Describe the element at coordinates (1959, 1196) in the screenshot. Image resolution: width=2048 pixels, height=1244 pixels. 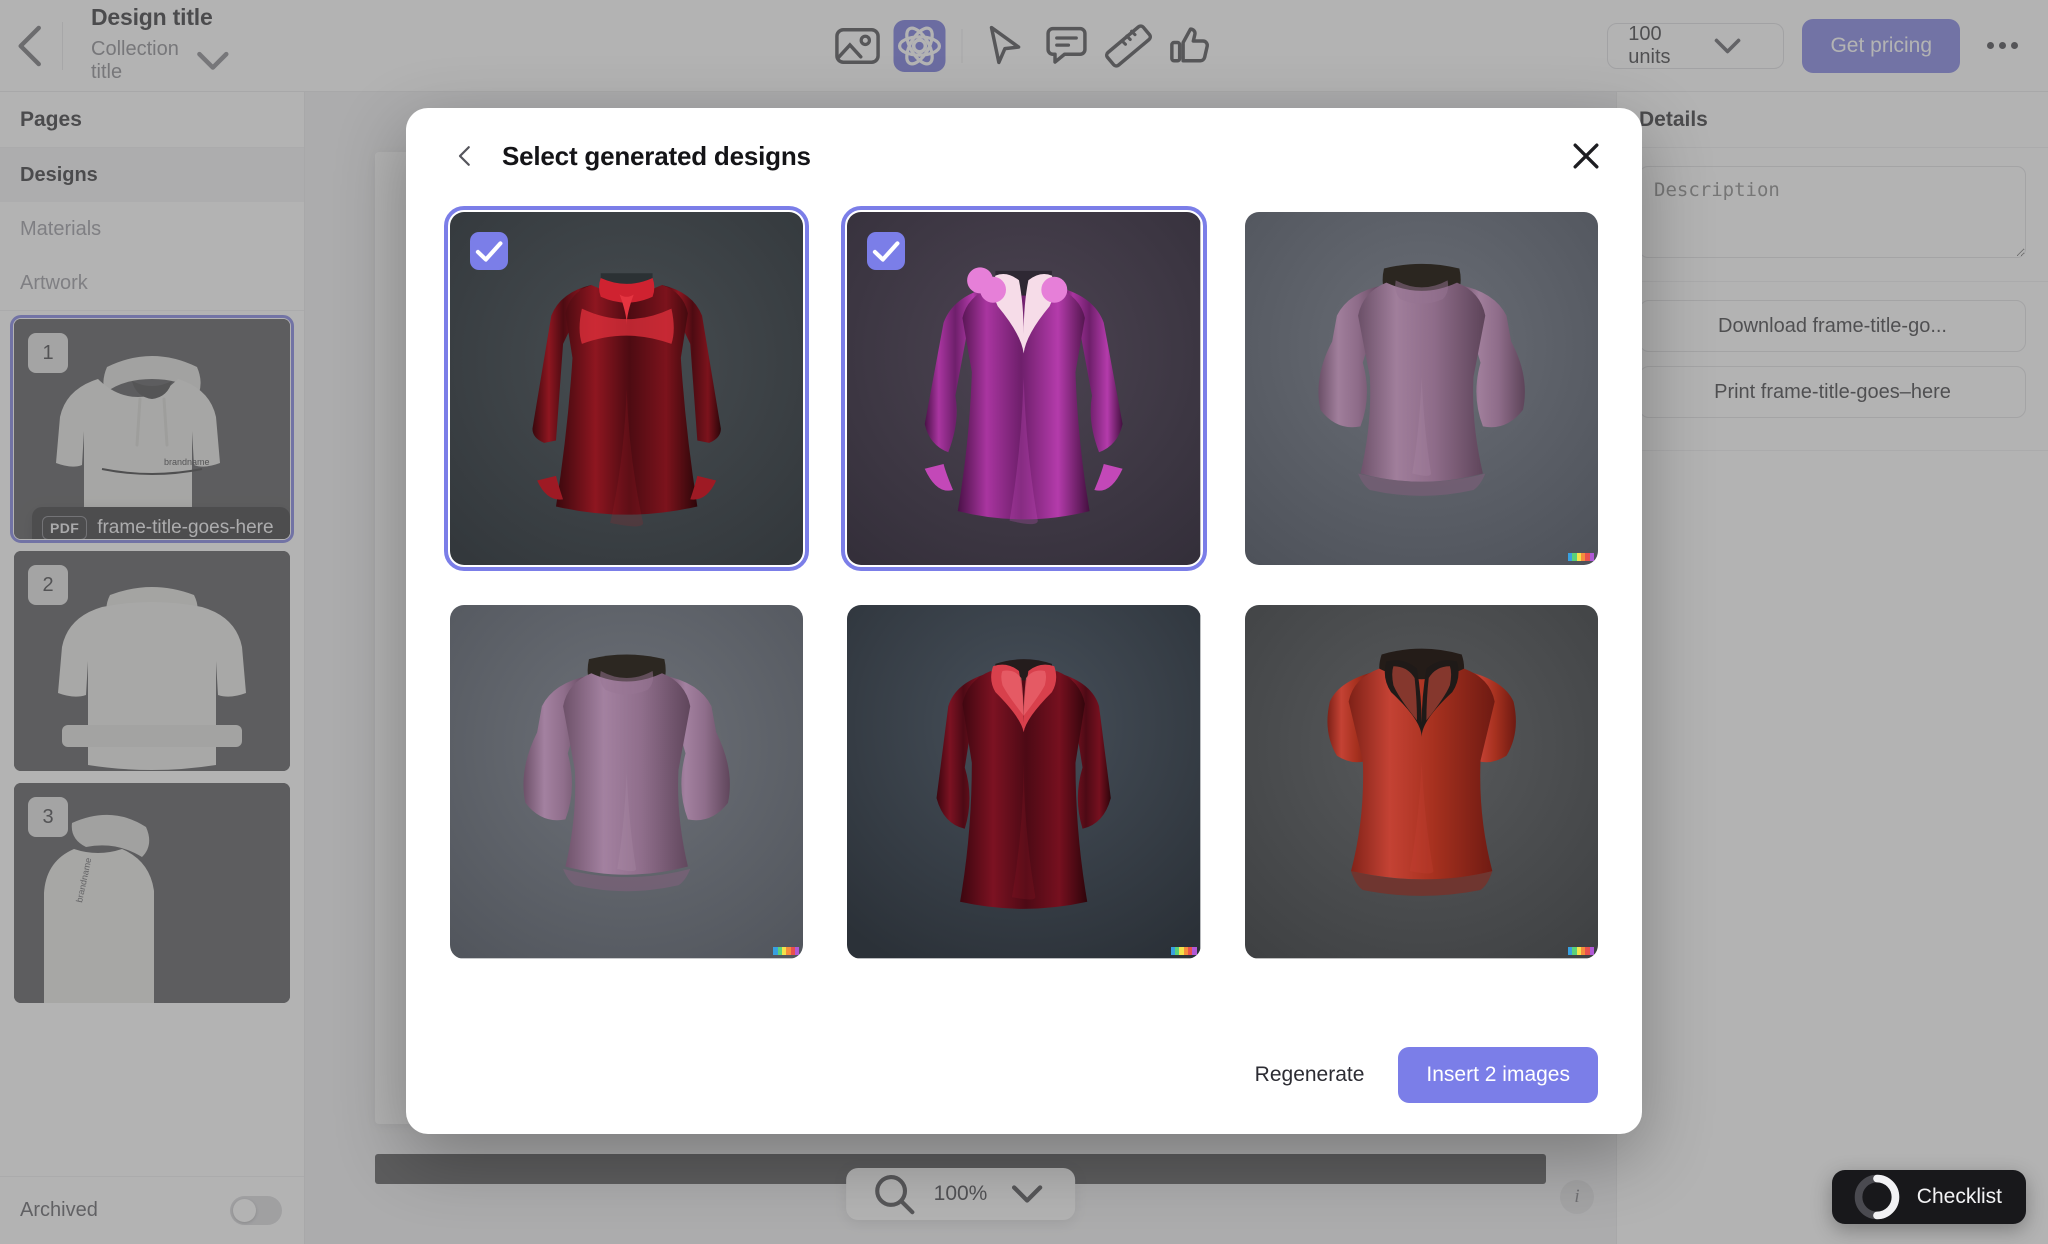
I see `checklist-label: Checklist` at that location.